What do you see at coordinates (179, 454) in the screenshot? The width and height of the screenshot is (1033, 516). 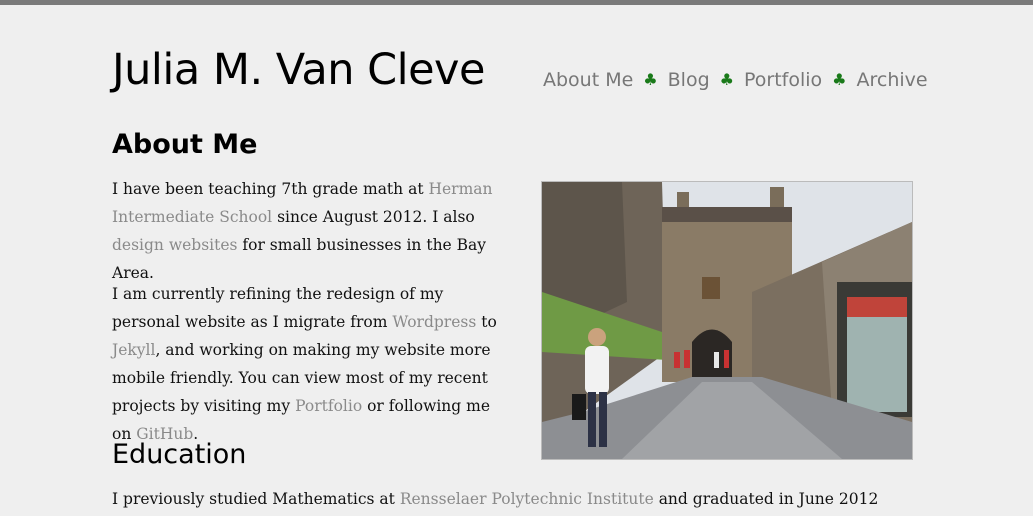 I see `education-heading: Education` at bounding box center [179, 454].